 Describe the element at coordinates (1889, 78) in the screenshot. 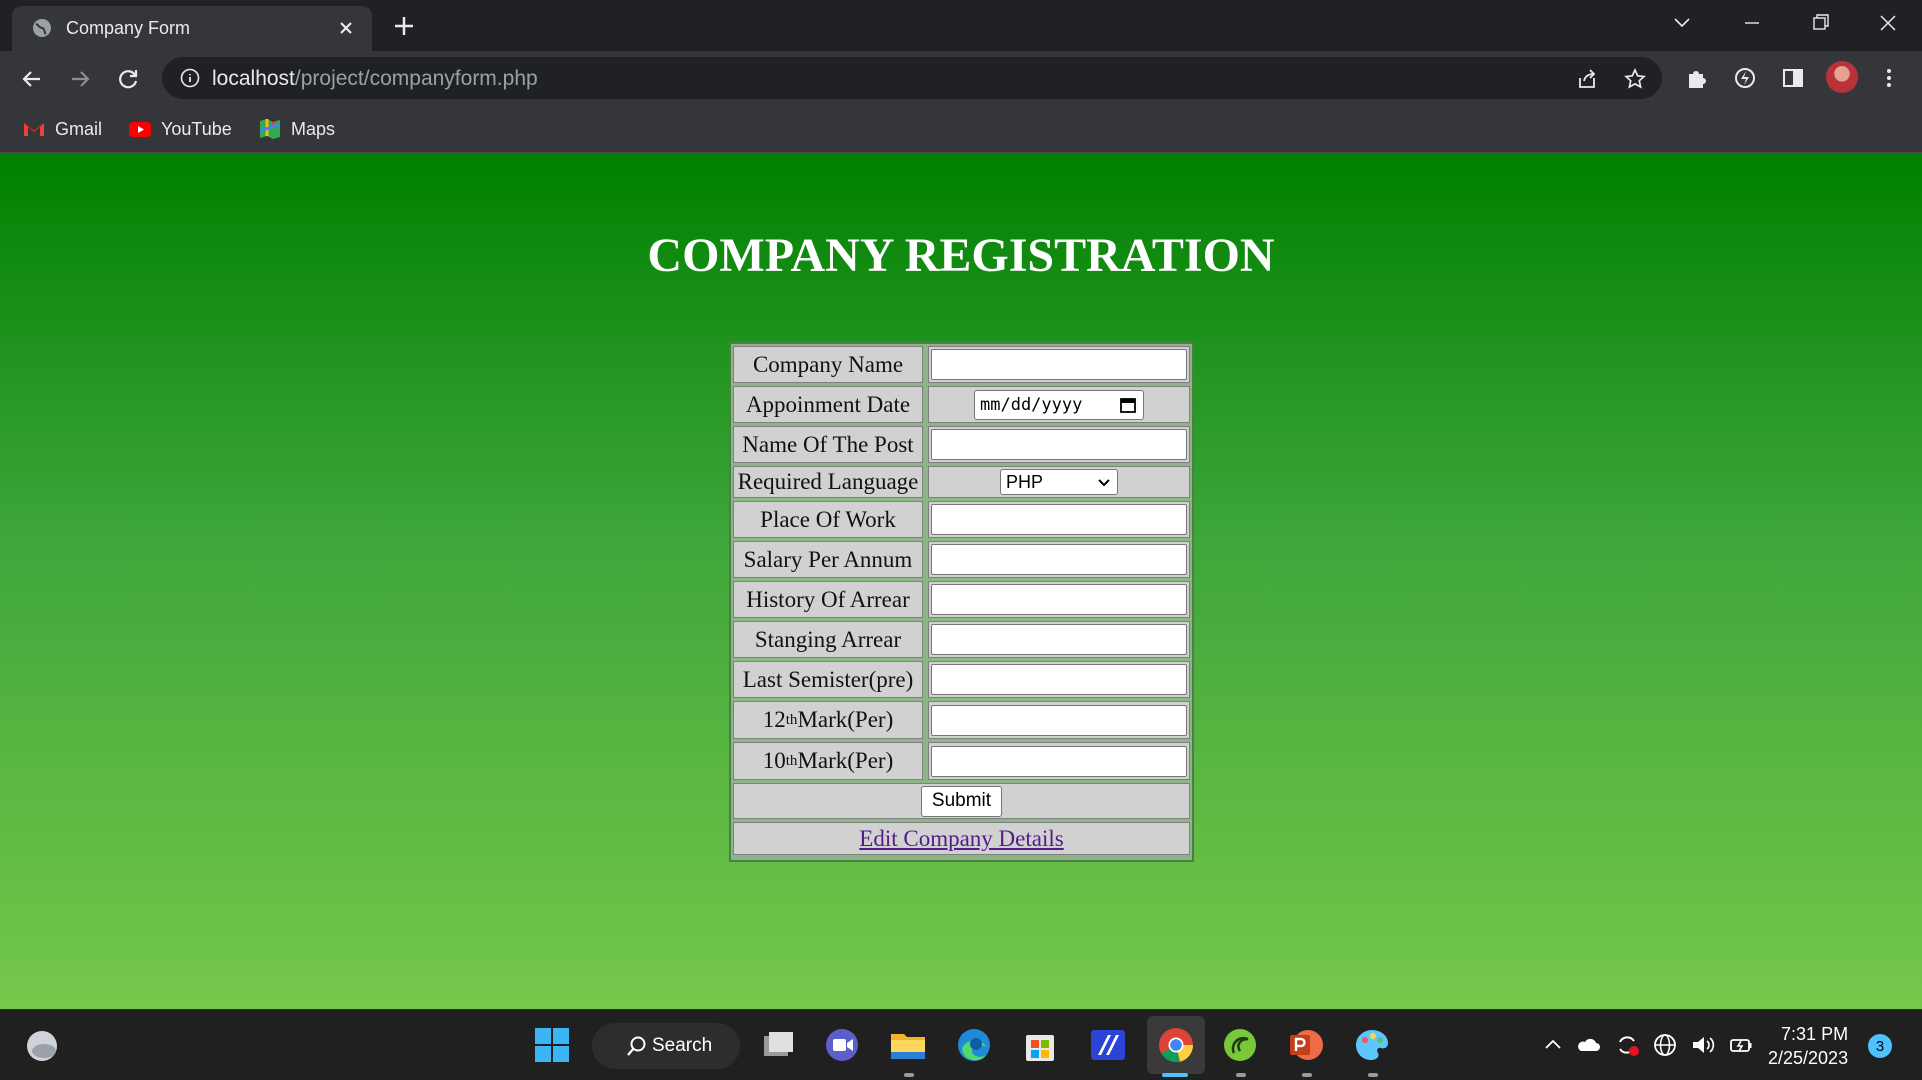

I see `menu-kebab-icon` at that location.